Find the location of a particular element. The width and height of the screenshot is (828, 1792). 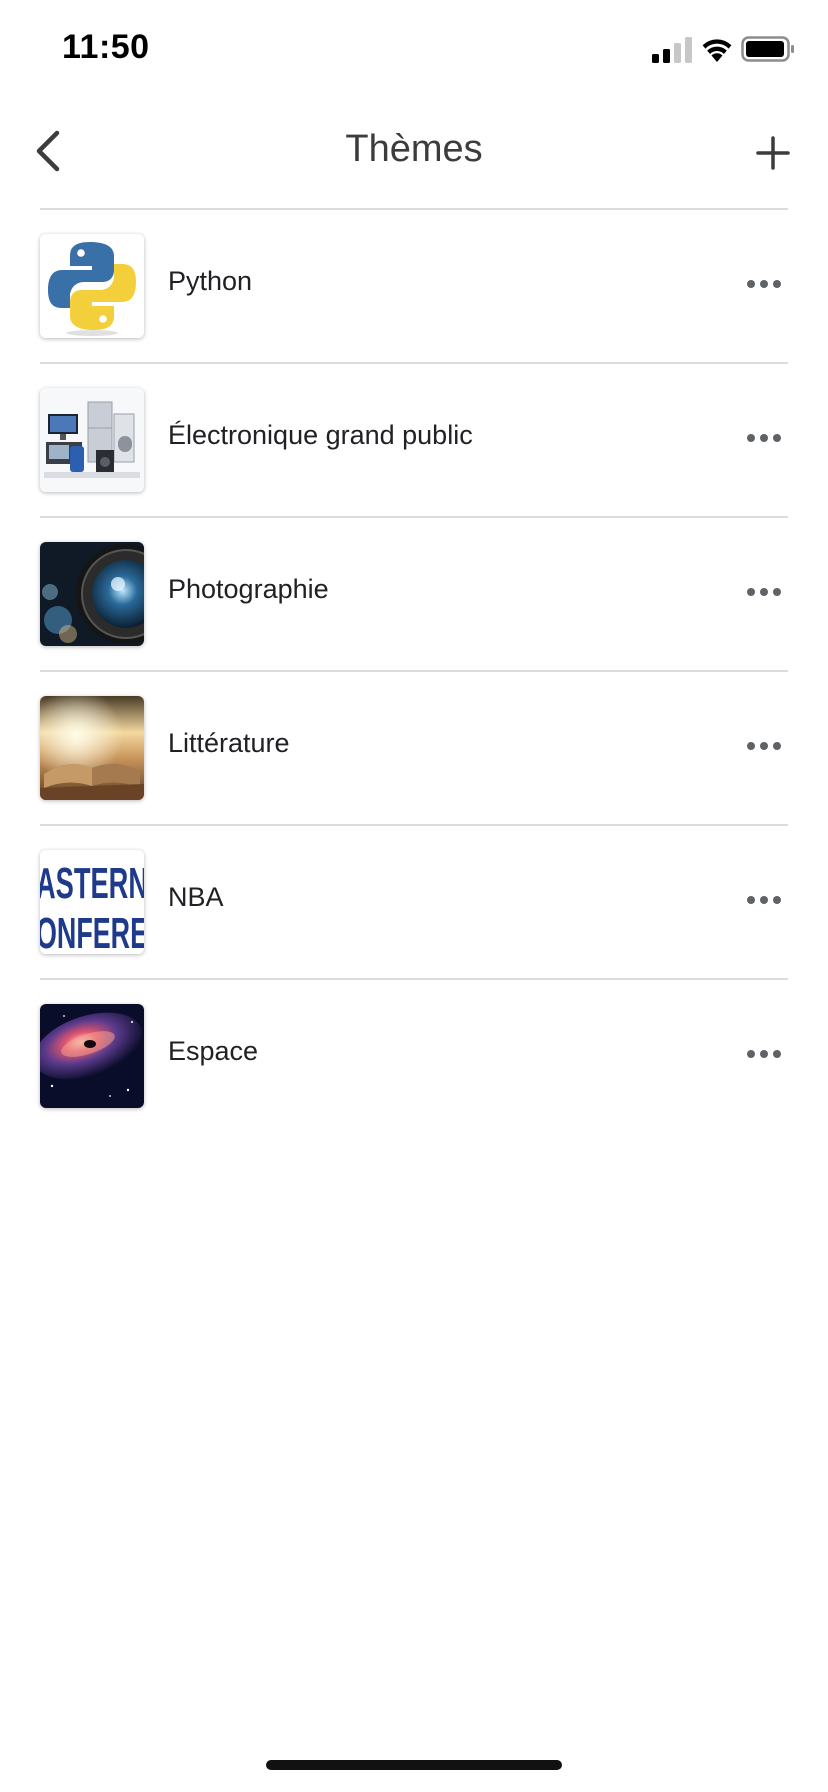

topic-label: Littérature is located at coordinates (229, 743).